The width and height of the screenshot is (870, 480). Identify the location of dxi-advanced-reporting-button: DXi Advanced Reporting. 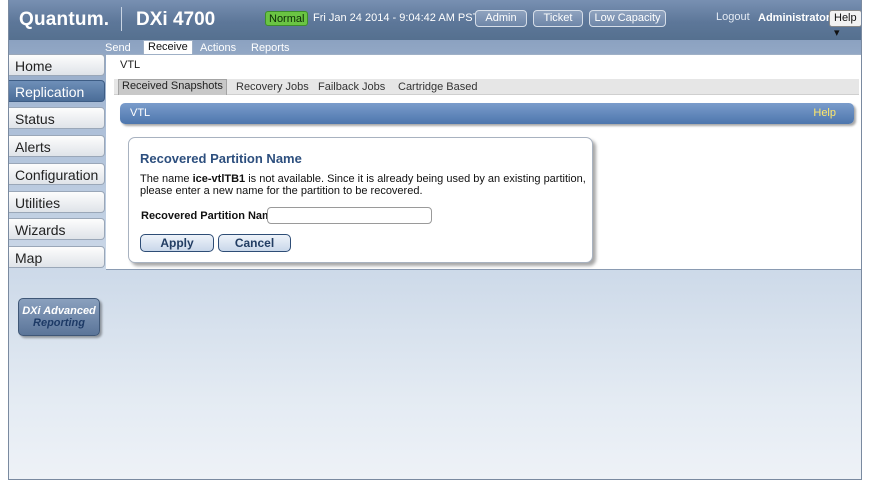
(59, 317).